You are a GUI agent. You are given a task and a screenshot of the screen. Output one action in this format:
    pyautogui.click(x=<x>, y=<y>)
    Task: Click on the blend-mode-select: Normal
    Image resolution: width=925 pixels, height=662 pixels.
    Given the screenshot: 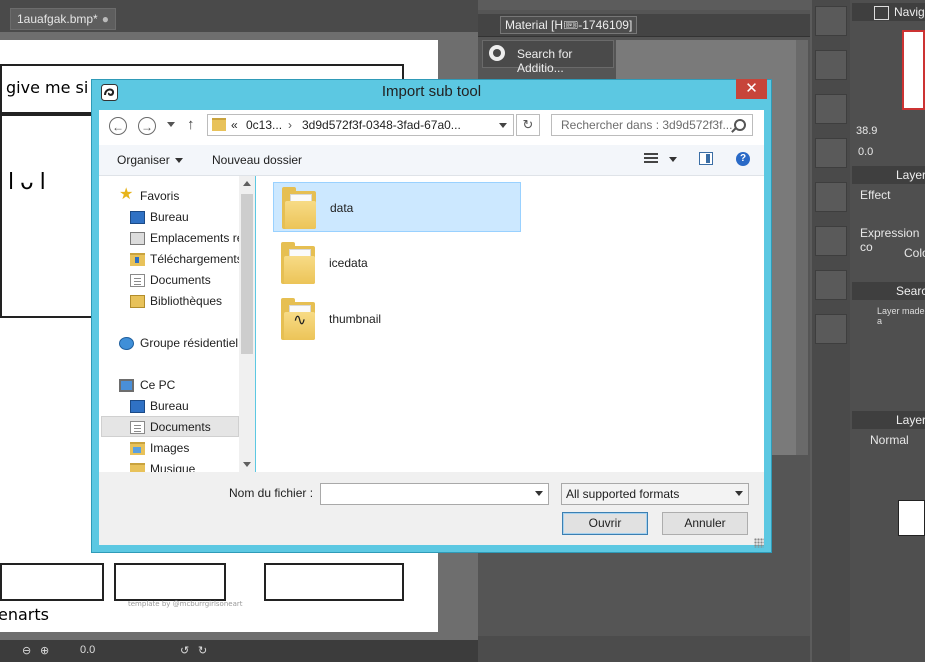 What is the action you would take?
    pyautogui.click(x=889, y=440)
    